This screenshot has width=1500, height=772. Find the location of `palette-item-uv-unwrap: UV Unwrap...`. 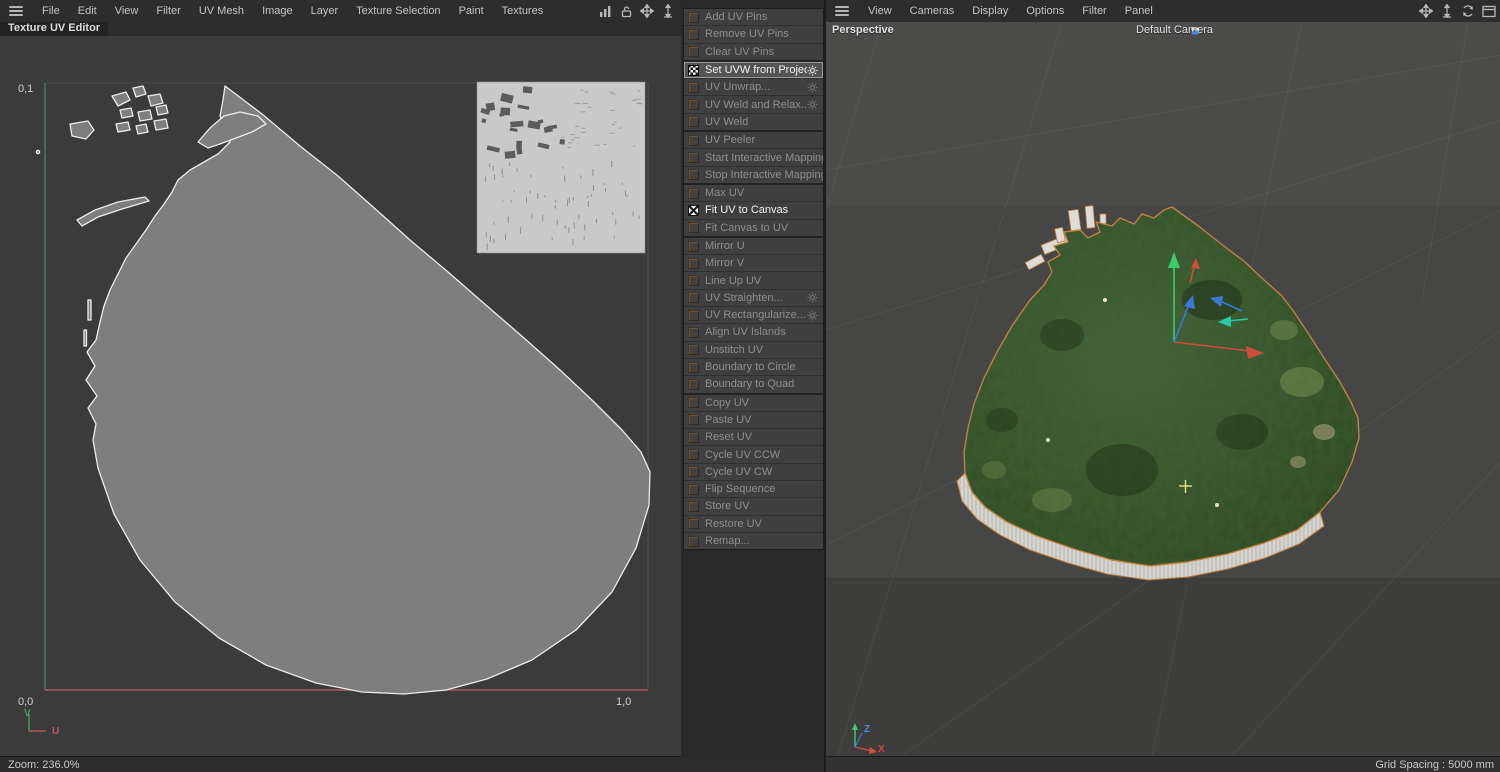

palette-item-uv-unwrap: UV Unwrap... is located at coordinates (753, 88).